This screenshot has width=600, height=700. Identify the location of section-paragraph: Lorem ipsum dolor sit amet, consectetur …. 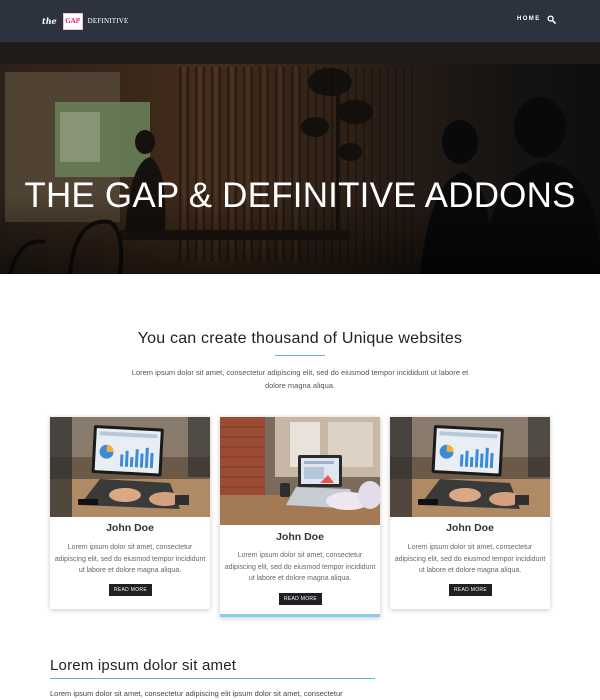
(196, 693).